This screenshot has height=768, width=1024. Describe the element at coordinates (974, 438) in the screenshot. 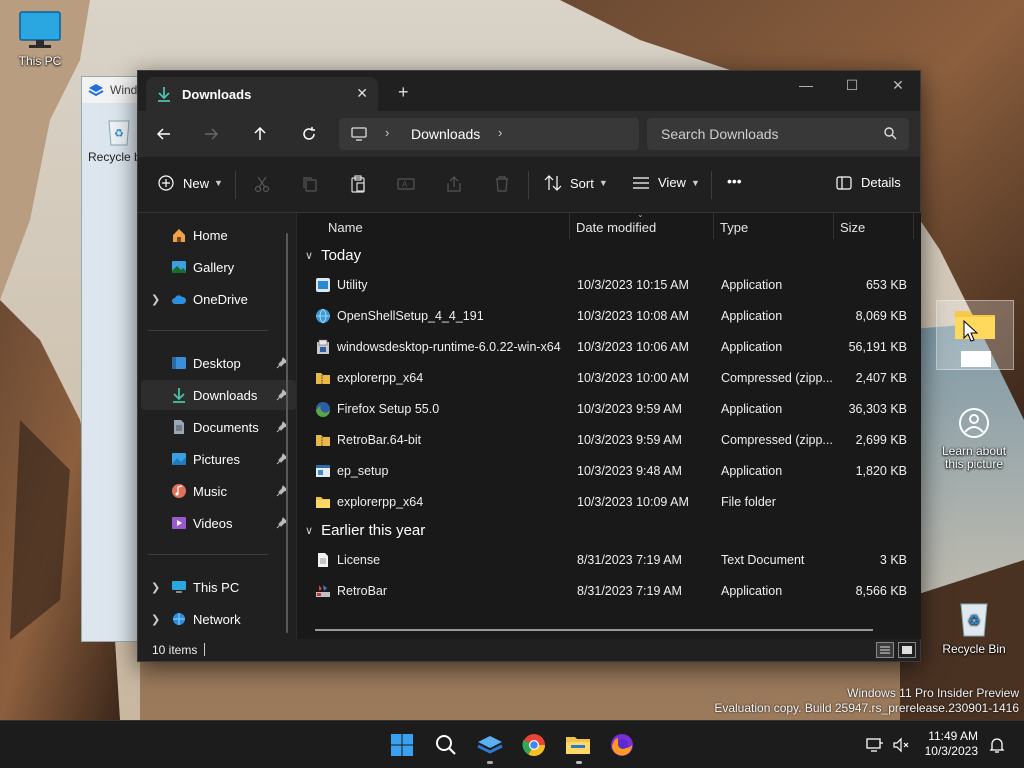

I see `desktop-learn-about-picture: Learn about this picture` at that location.